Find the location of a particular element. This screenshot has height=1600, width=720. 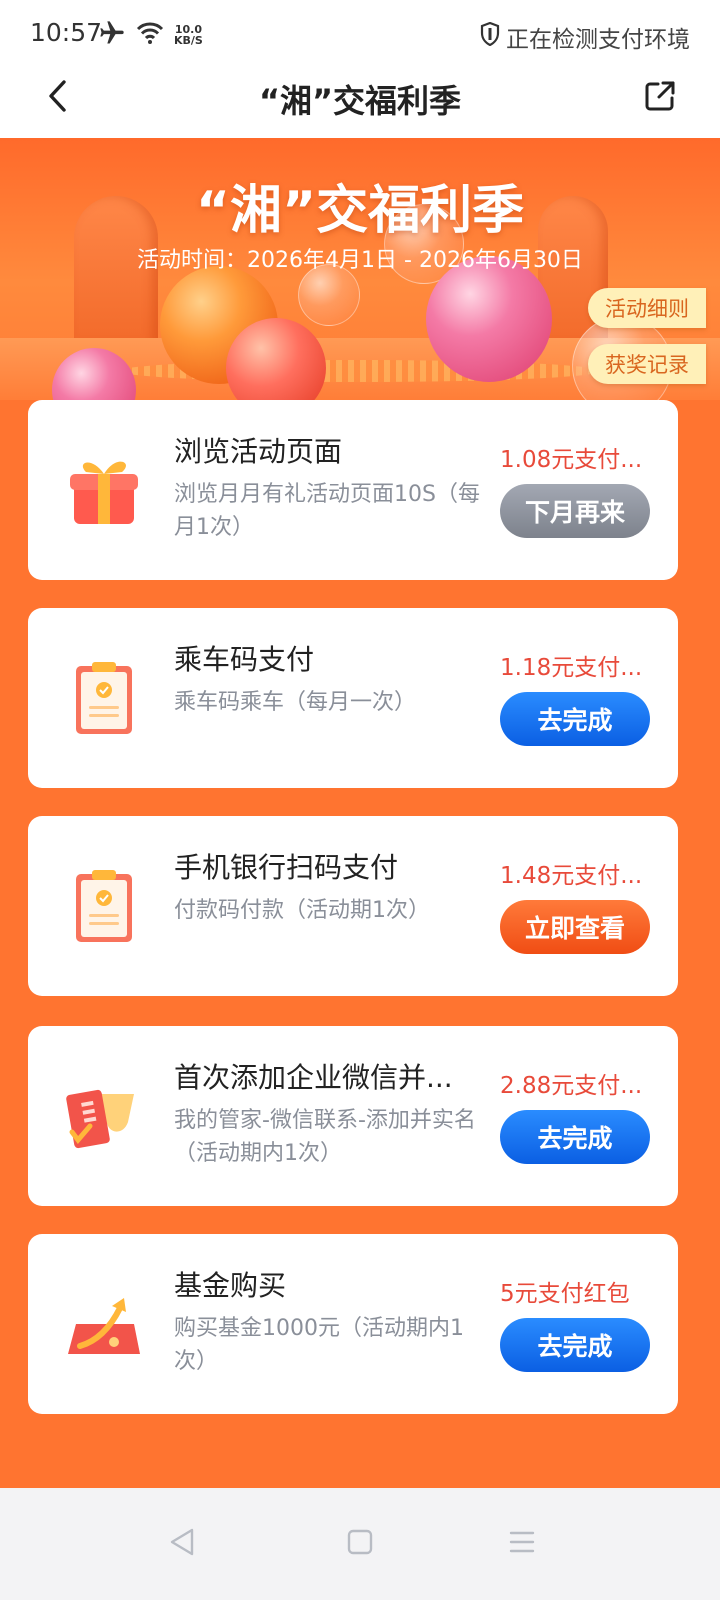

menu-lines-icon is located at coordinates (522, 1544).